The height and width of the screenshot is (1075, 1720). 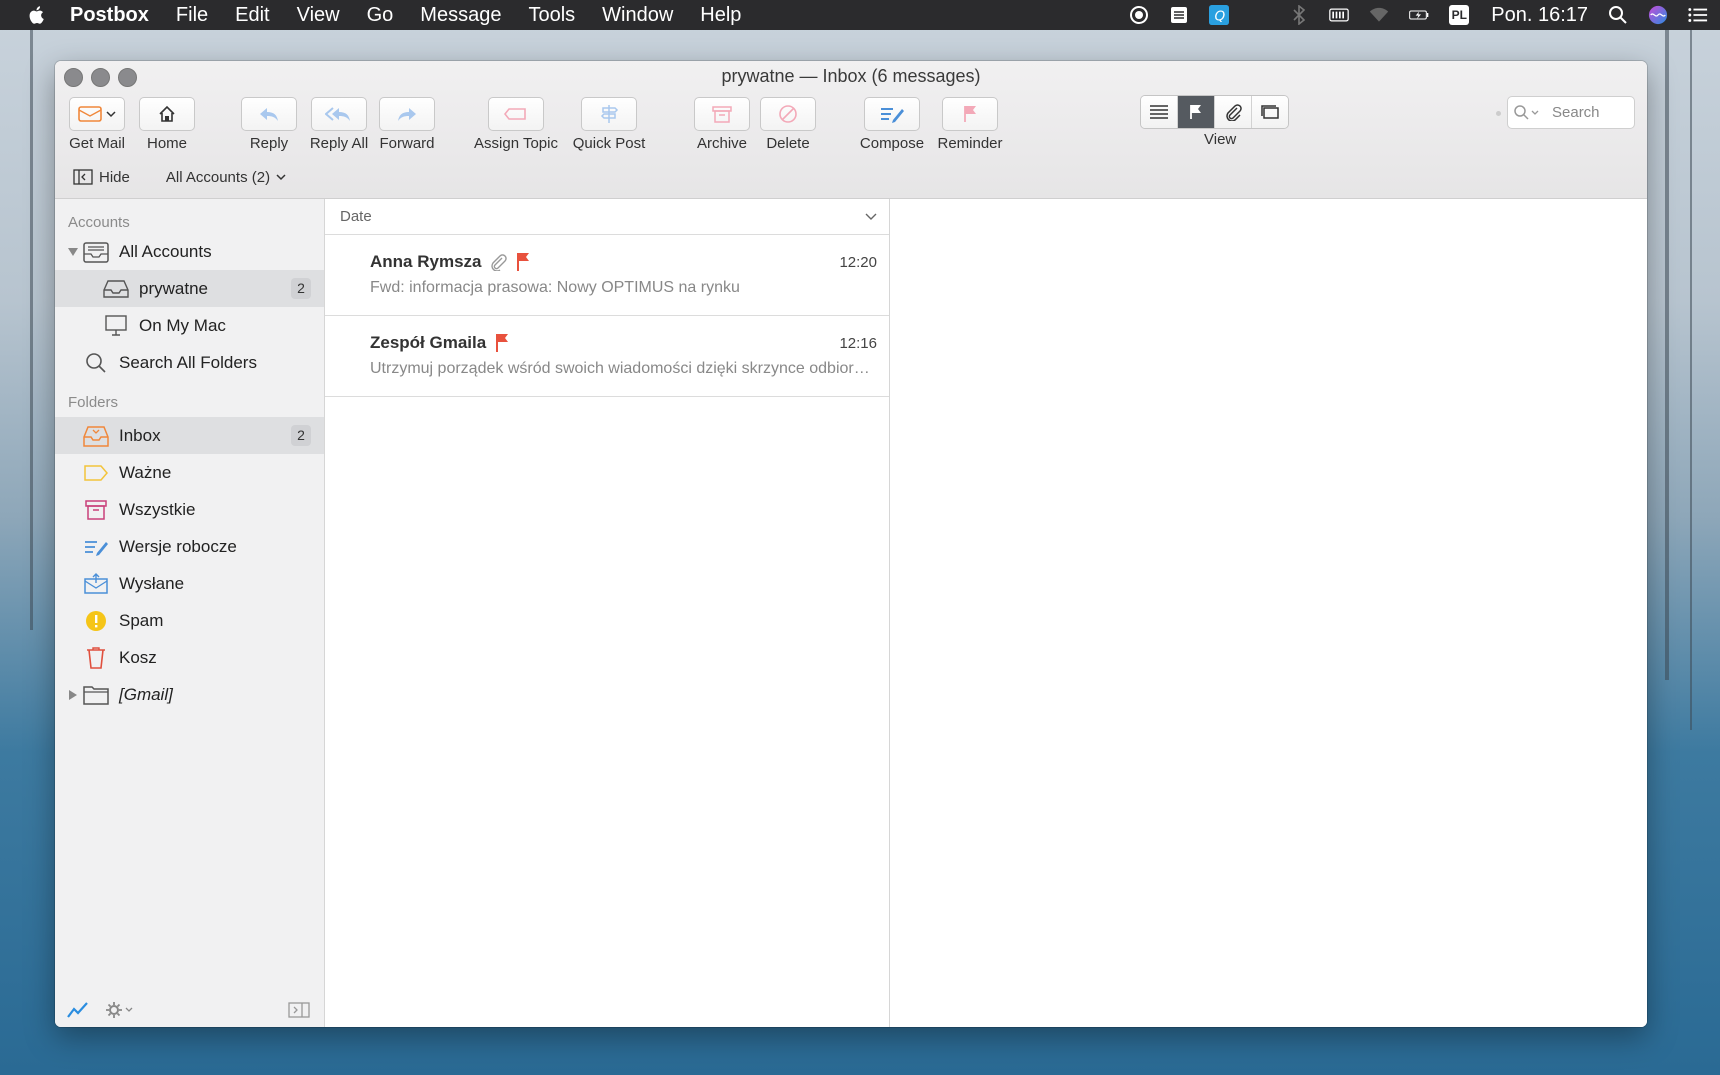 What do you see at coordinates (1220, 139) in the screenshot?
I see `view-label: View` at bounding box center [1220, 139].